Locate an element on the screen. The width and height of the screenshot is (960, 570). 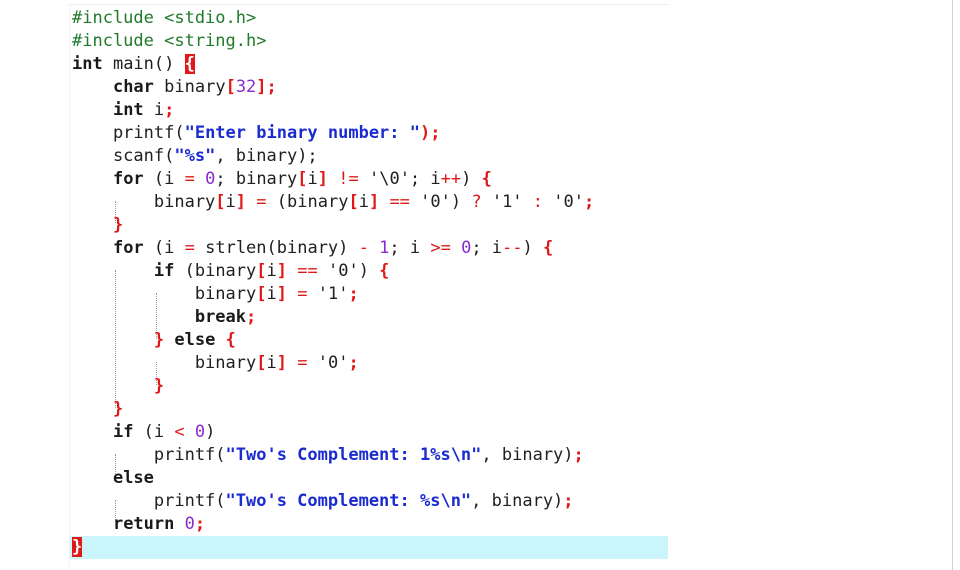
code-line: for (i = 0; binary[i] != '\0'; i++) { is located at coordinates (281, 179).